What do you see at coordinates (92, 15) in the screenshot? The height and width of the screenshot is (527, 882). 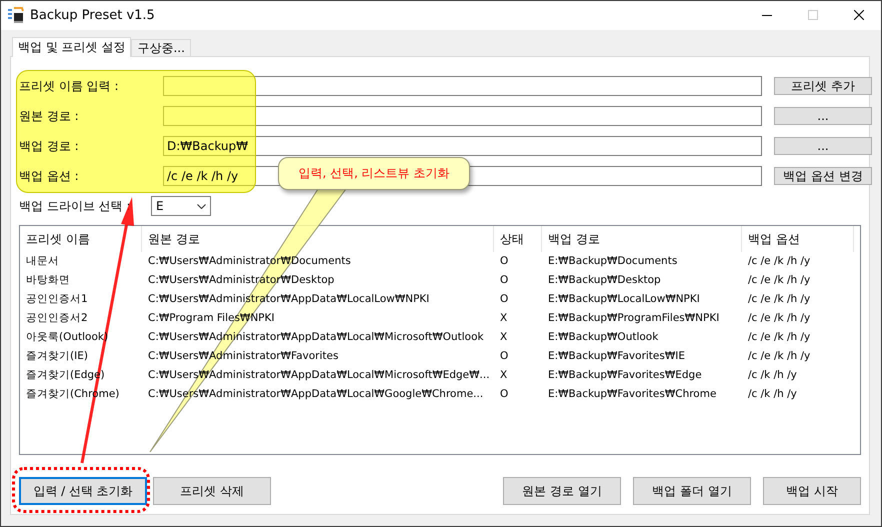 I see `window-title: Backup Preset v1.5` at bounding box center [92, 15].